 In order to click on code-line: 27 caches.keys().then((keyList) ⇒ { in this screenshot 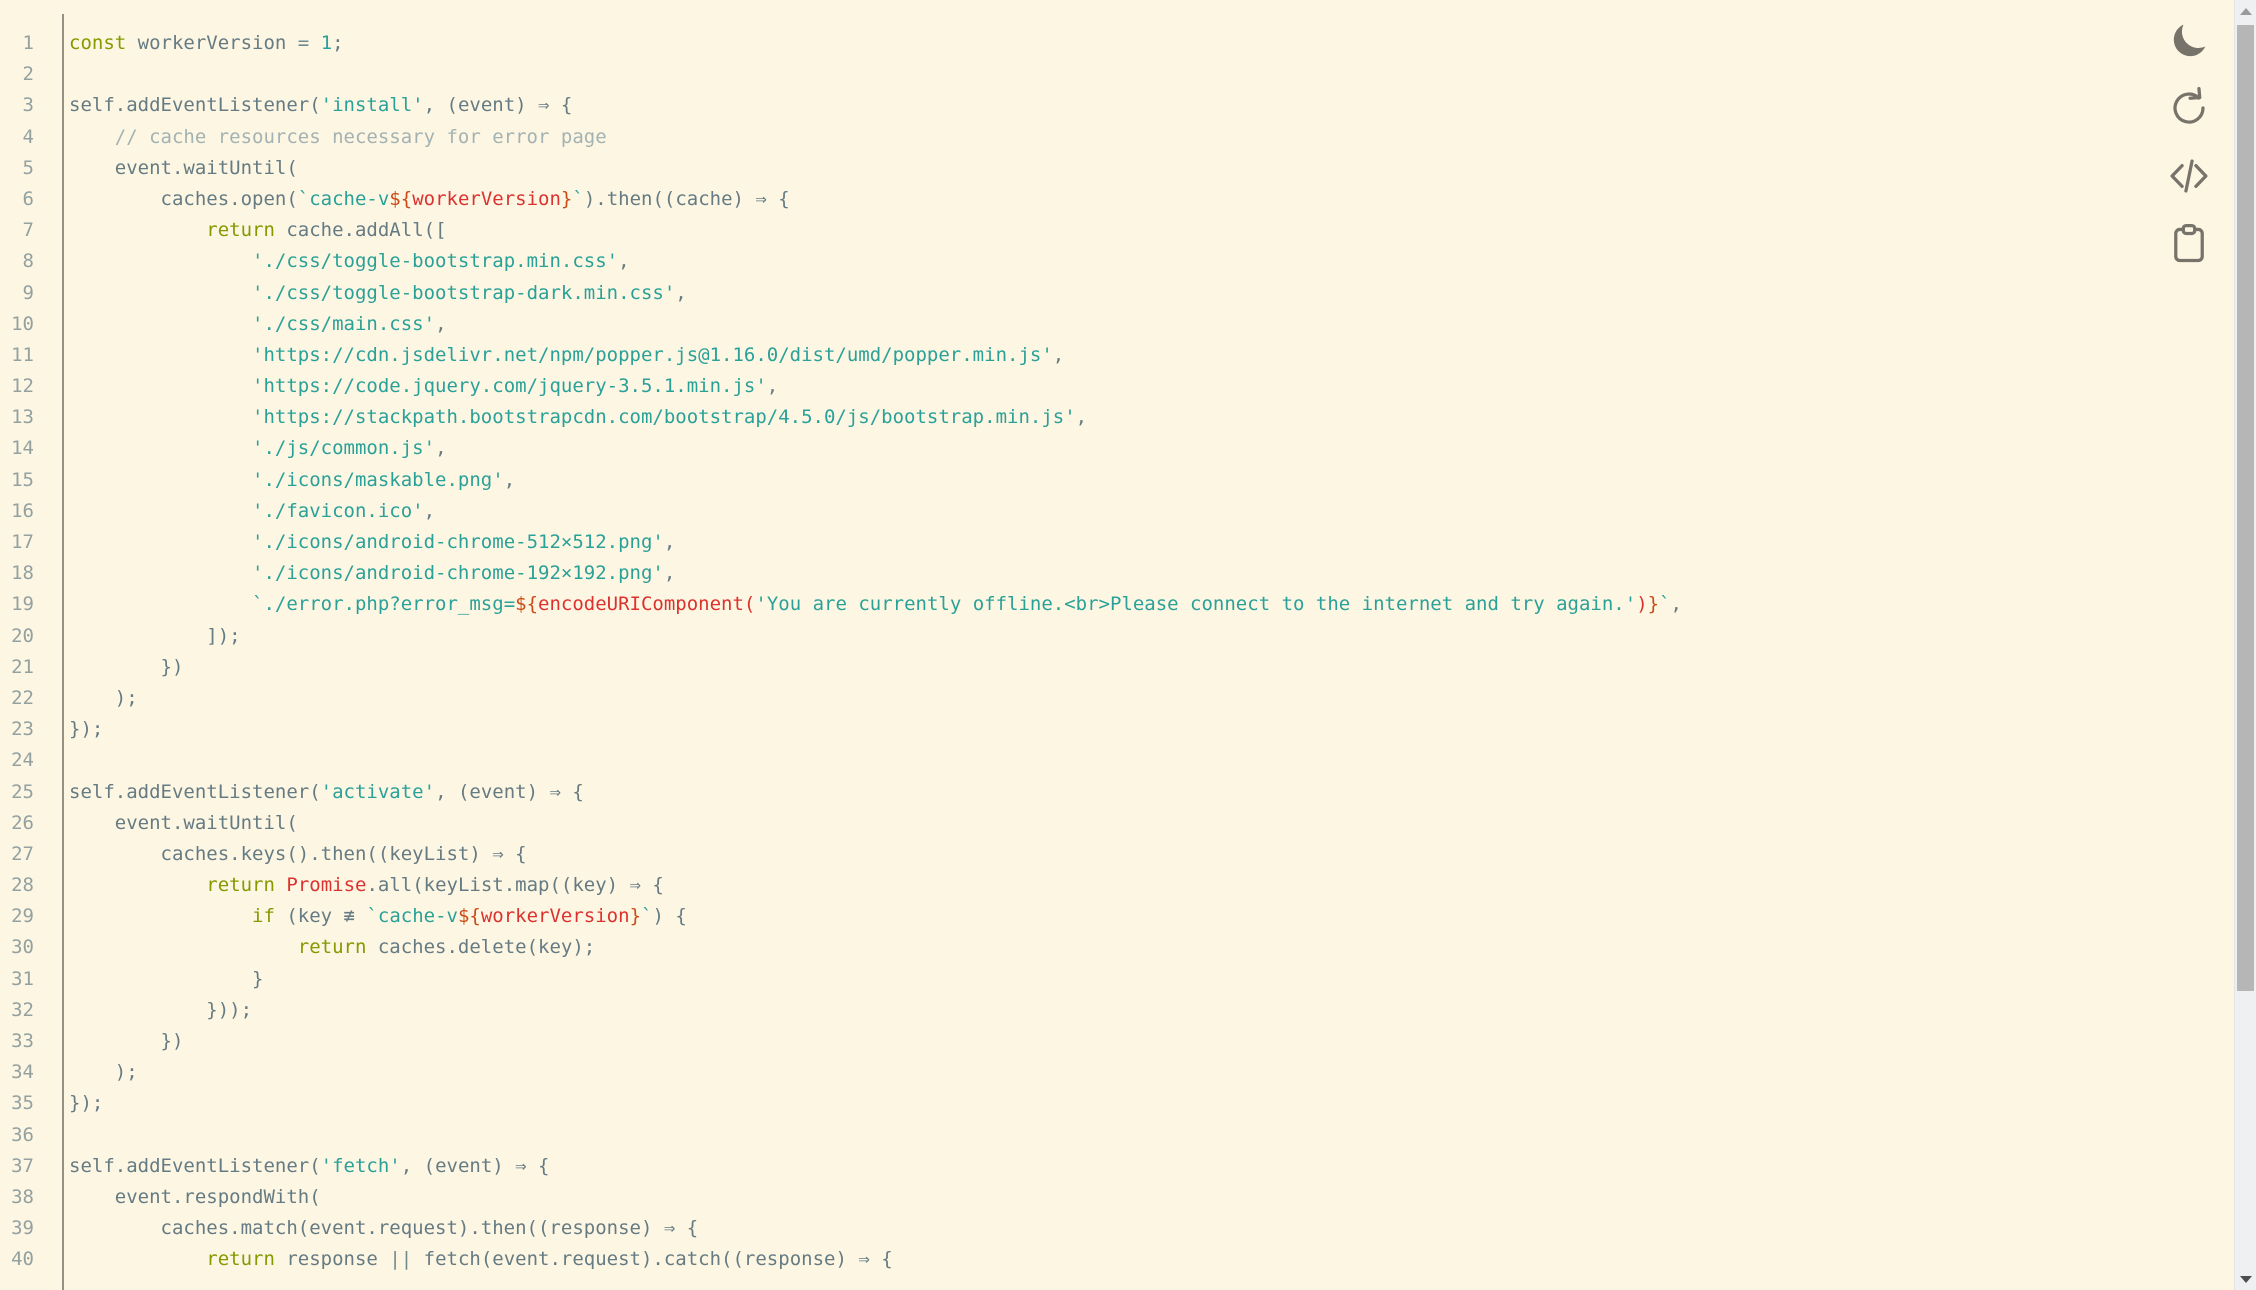, I will do `click(1061, 854)`.